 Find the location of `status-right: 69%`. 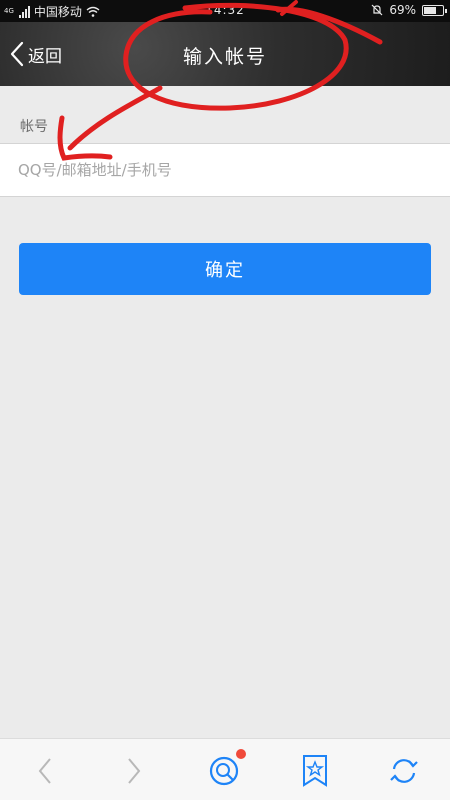

status-right: 69% is located at coordinates (409, 10).